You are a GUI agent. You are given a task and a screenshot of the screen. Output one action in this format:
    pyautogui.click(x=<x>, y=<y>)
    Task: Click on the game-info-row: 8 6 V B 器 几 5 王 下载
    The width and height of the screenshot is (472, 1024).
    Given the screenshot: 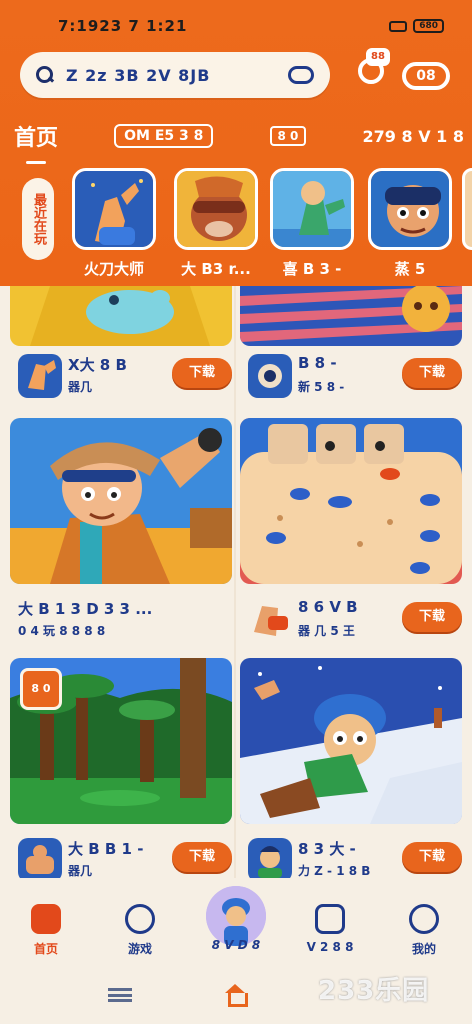 What is the action you would take?
    pyautogui.click(x=351, y=620)
    